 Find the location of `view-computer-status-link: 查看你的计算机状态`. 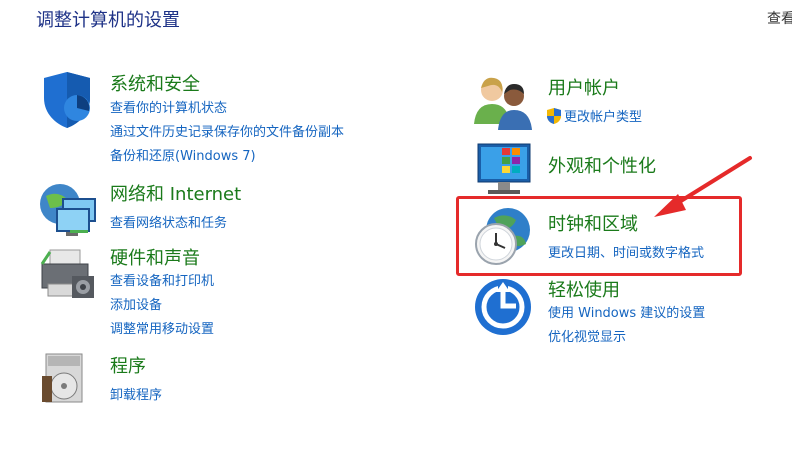

view-computer-status-link: 查看你的计算机状态 is located at coordinates (168, 106).